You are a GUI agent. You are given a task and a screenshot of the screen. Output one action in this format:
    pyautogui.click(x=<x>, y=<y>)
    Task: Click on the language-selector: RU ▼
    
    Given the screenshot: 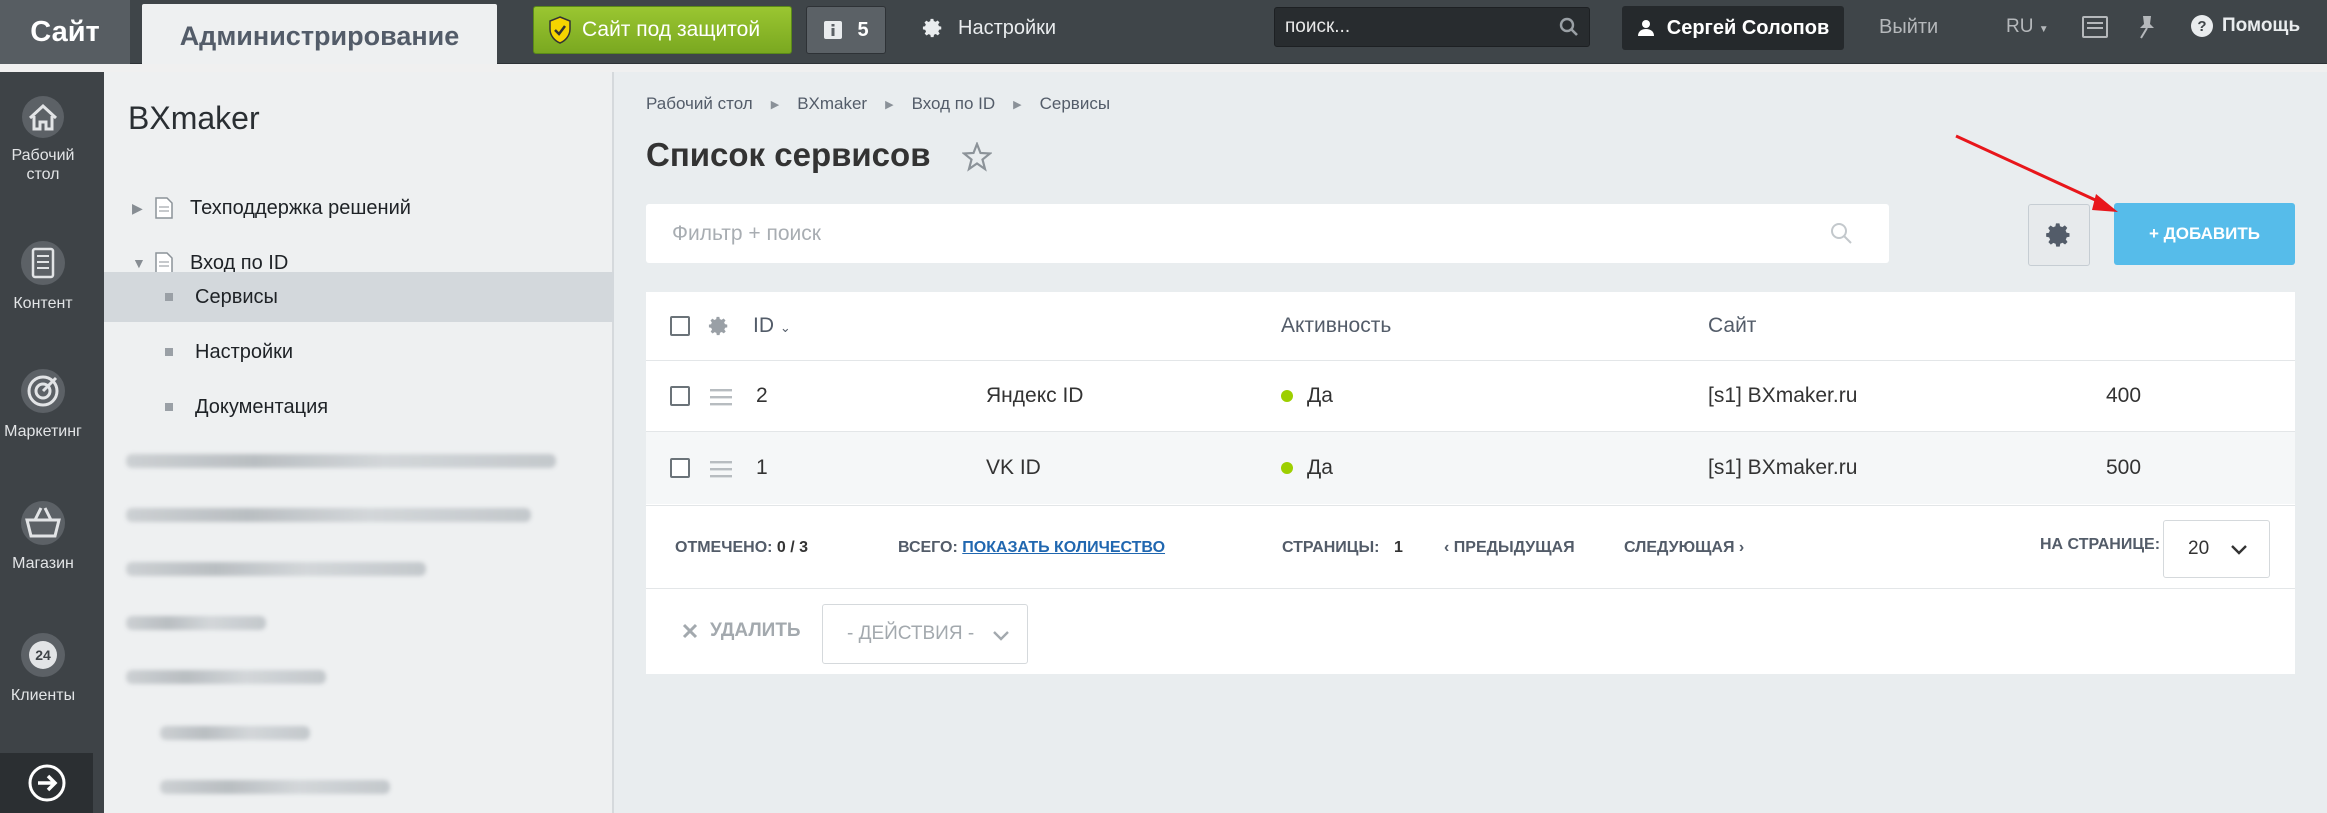 What is the action you would take?
    pyautogui.click(x=2027, y=27)
    